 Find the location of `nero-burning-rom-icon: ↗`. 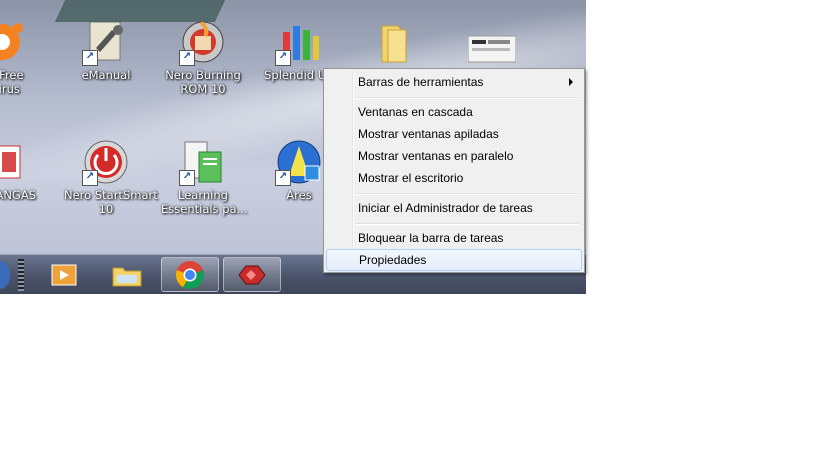

nero-burning-rom-icon: ↗ is located at coordinates (203, 42).